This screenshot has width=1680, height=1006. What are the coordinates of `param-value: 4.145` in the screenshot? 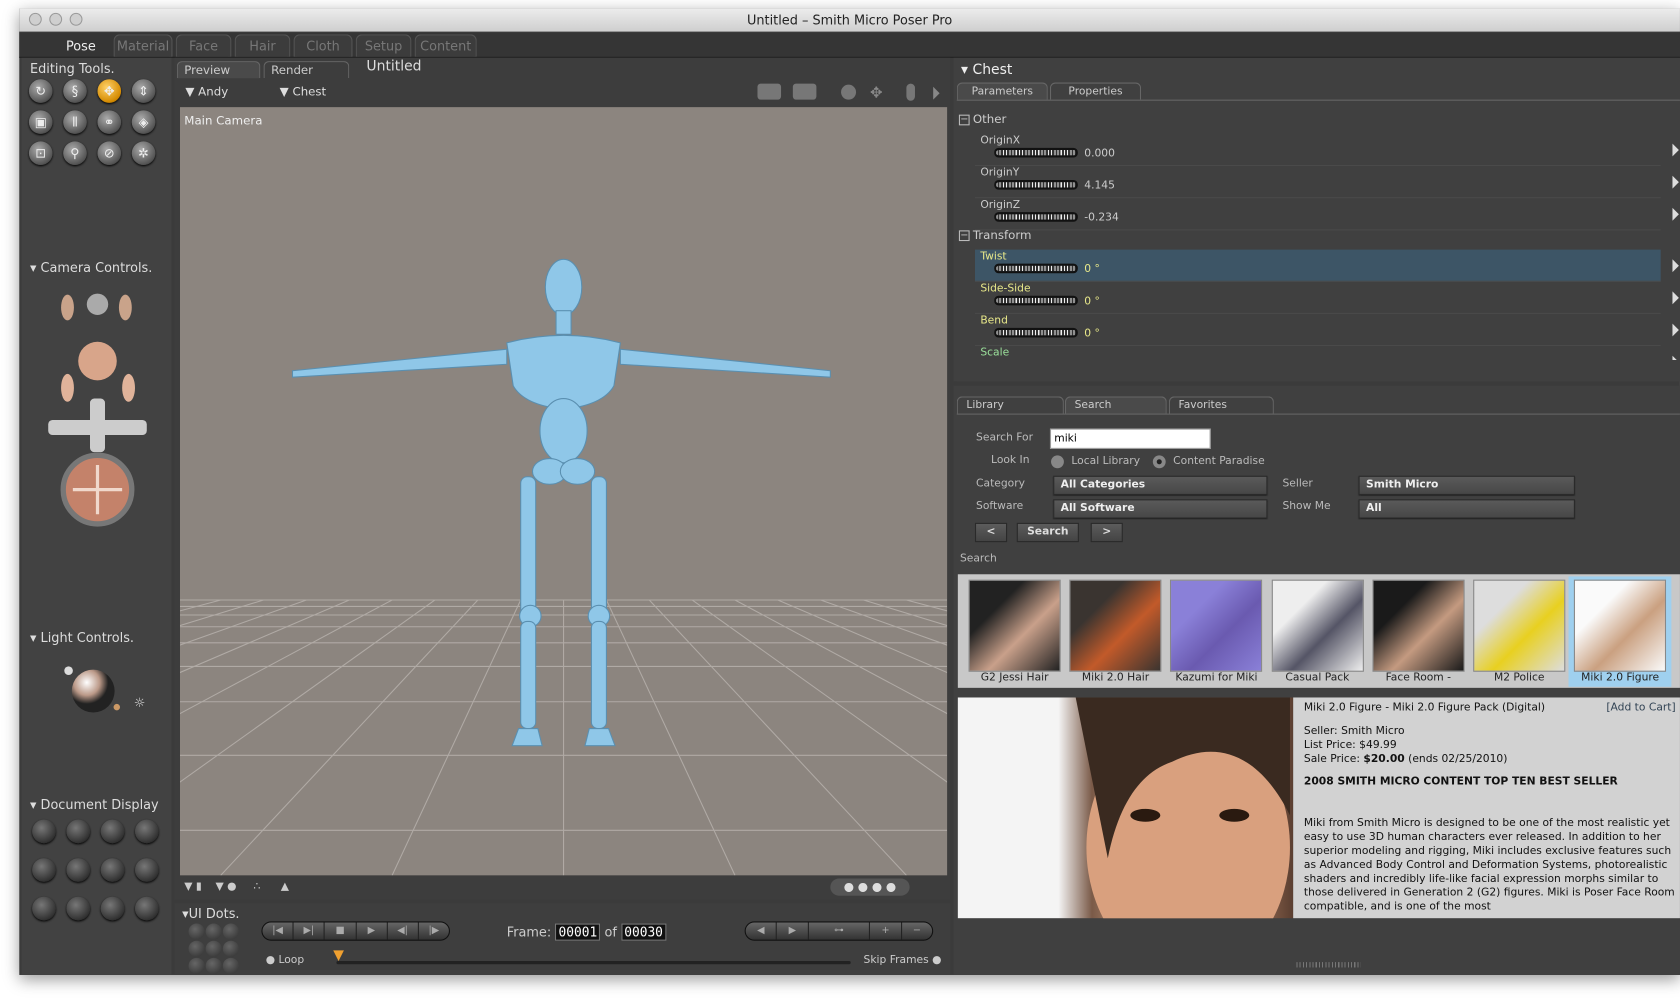 It's located at (1099, 186).